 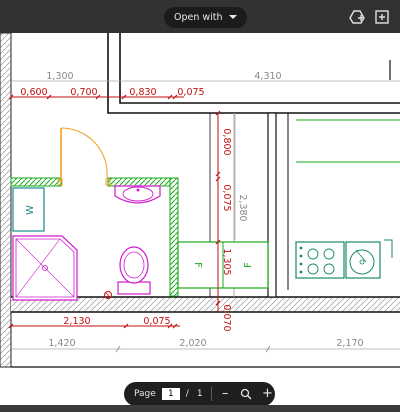 What do you see at coordinates (156, 321) in the screenshot?
I see `dim-red-bottom-2: 0,075` at bounding box center [156, 321].